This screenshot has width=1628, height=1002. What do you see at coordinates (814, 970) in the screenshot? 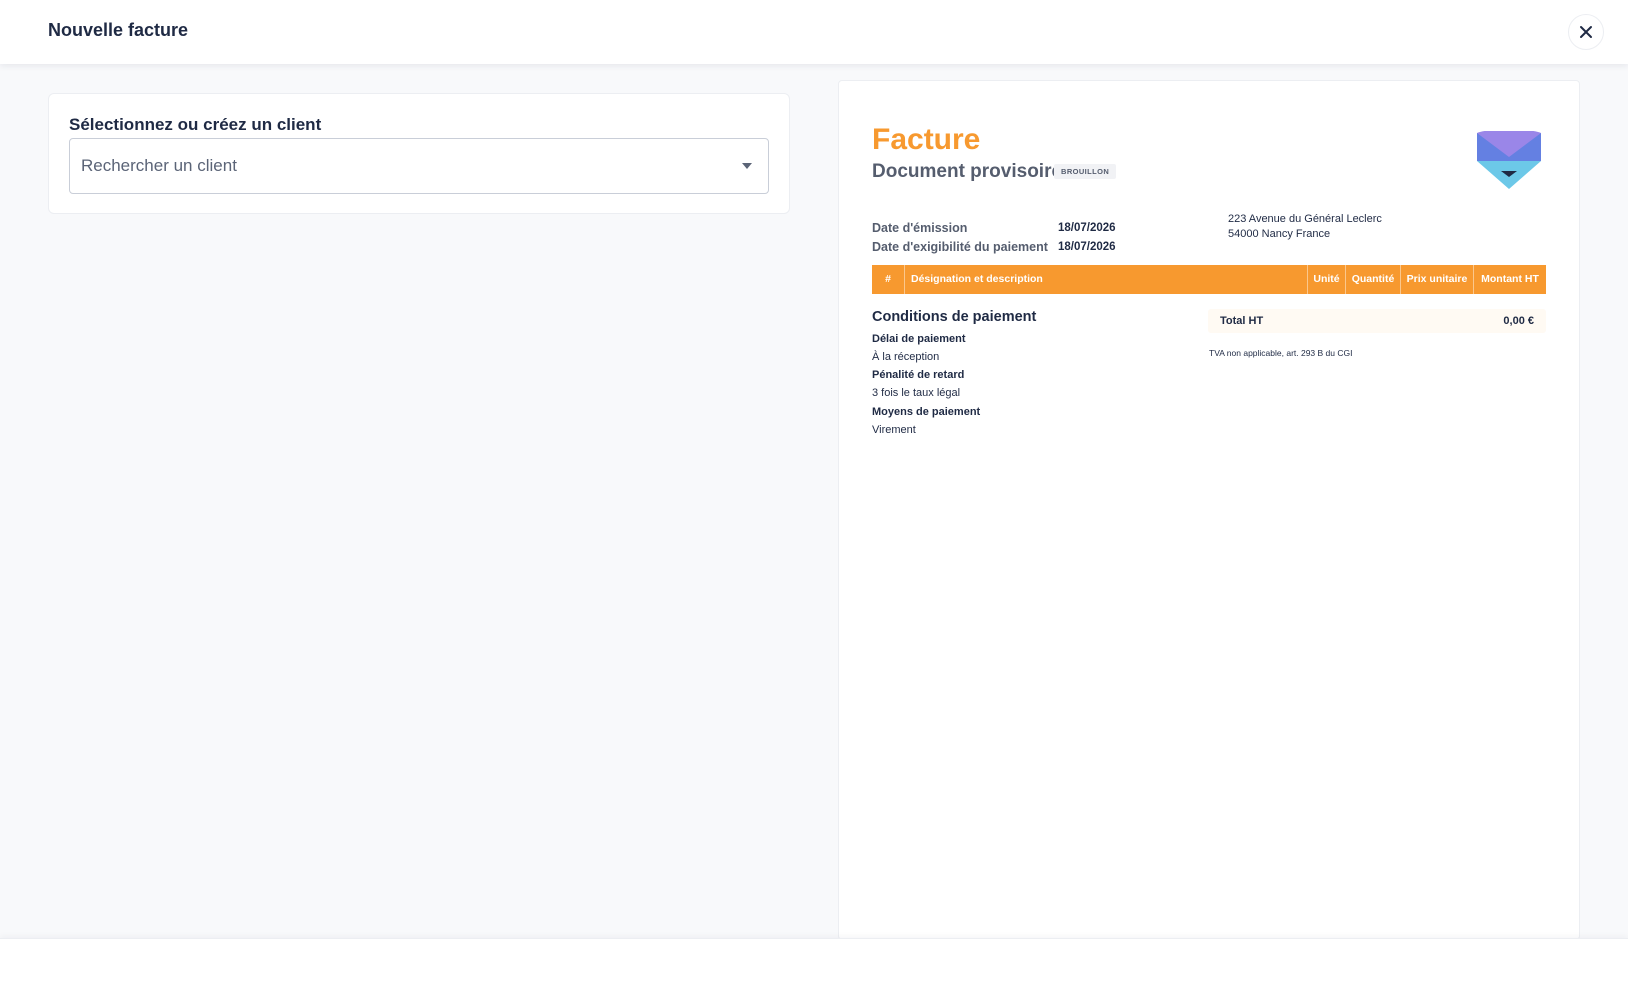
I see `modal-footer` at bounding box center [814, 970].